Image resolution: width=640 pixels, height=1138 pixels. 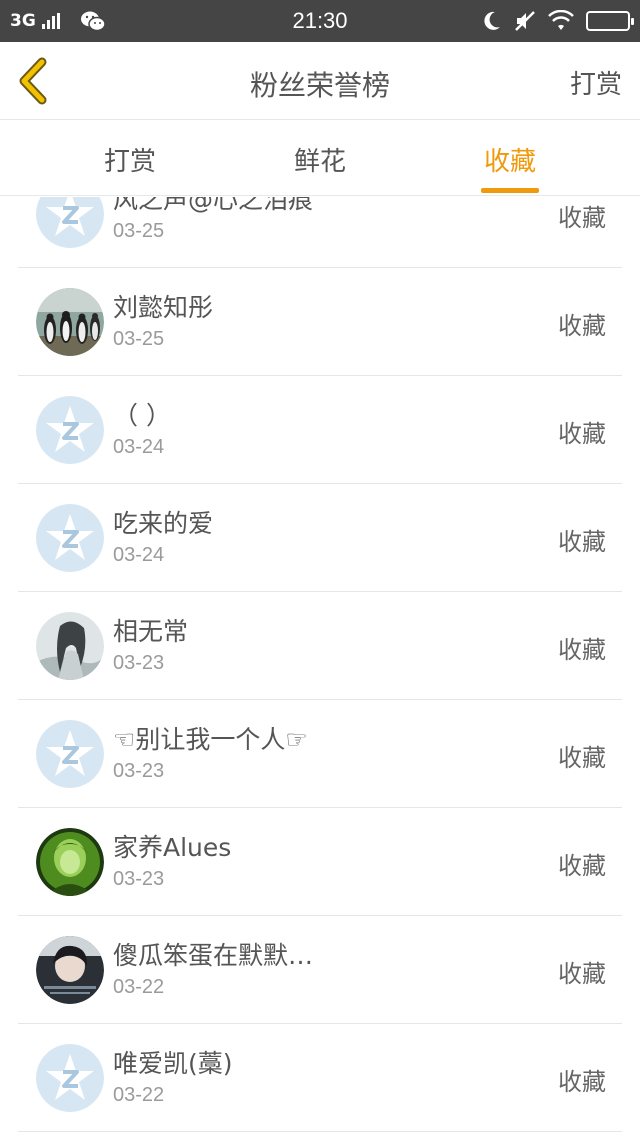 I want to click on active-tab-indicator, so click(x=510, y=190).